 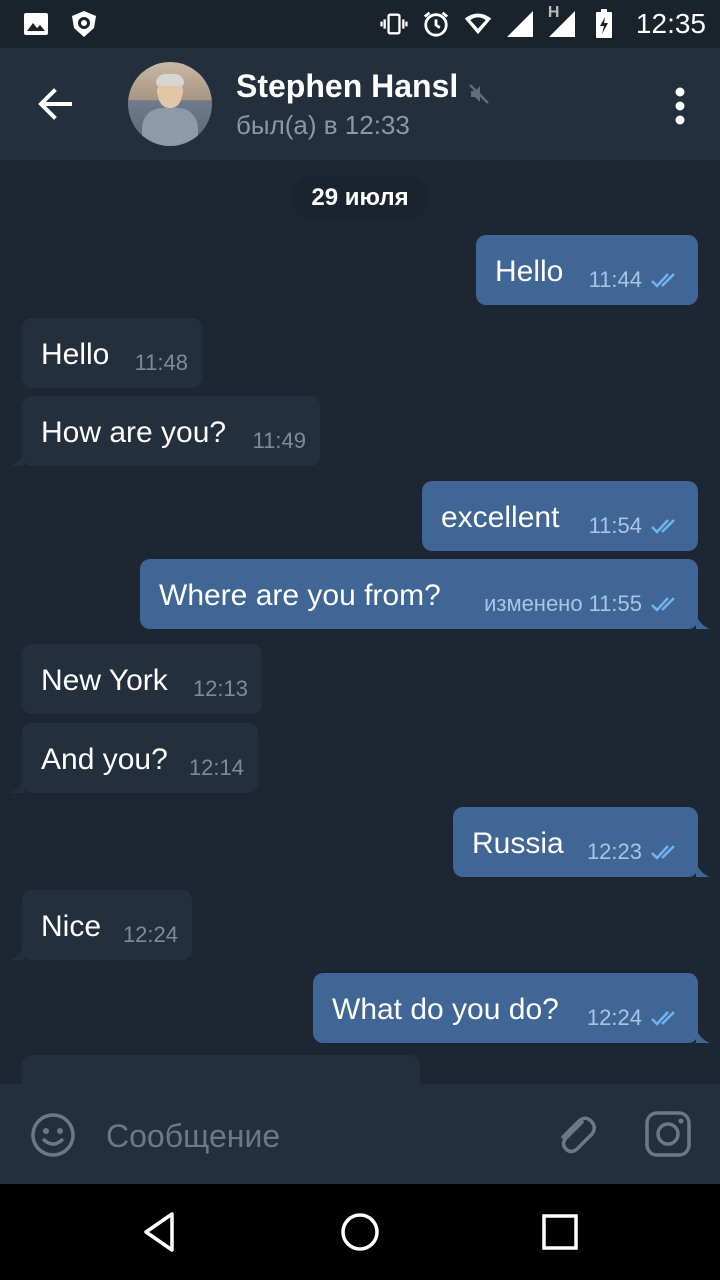 I want to click on message-meta: 12:13, so click(x=220, y=689).